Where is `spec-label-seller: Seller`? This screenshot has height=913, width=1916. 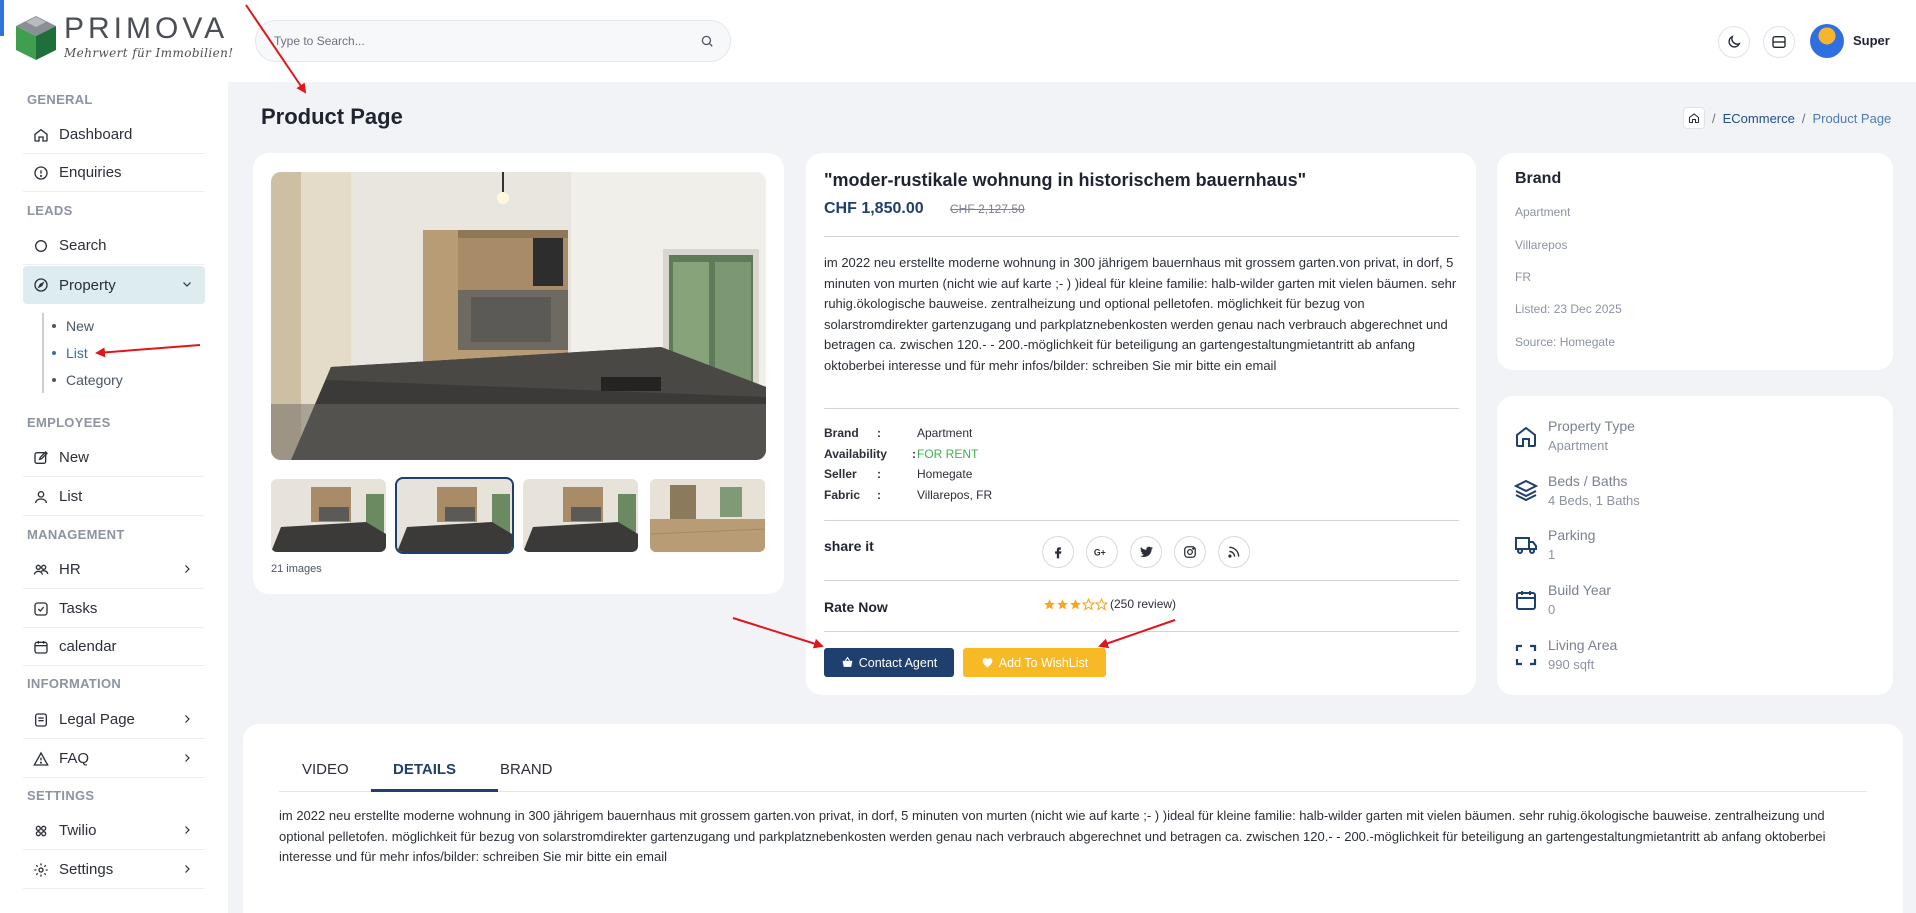 spec-label-seller: Seller is located at coordinates (840, 474).